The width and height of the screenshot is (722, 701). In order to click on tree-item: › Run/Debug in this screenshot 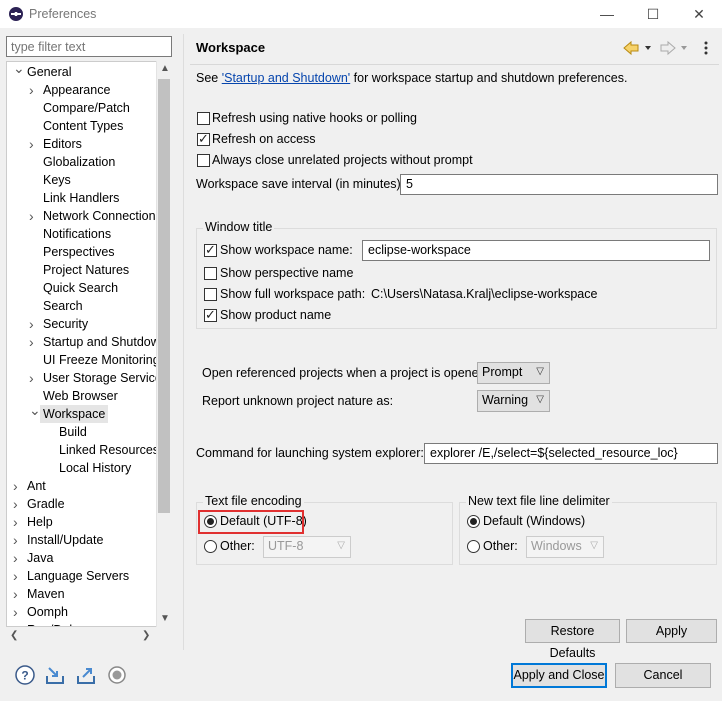, I will do `click(82, 623)`.